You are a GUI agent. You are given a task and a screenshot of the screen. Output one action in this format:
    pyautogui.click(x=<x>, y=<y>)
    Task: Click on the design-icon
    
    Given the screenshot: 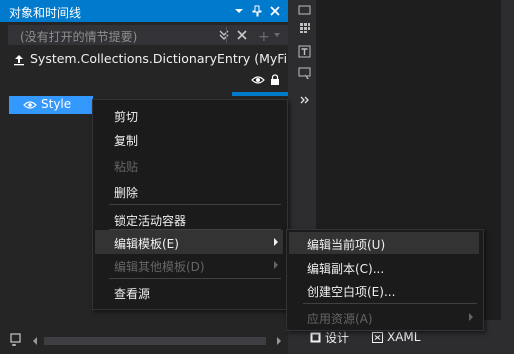 What is the action you would take?
    pyautogui.click(x=315, y=337)
    